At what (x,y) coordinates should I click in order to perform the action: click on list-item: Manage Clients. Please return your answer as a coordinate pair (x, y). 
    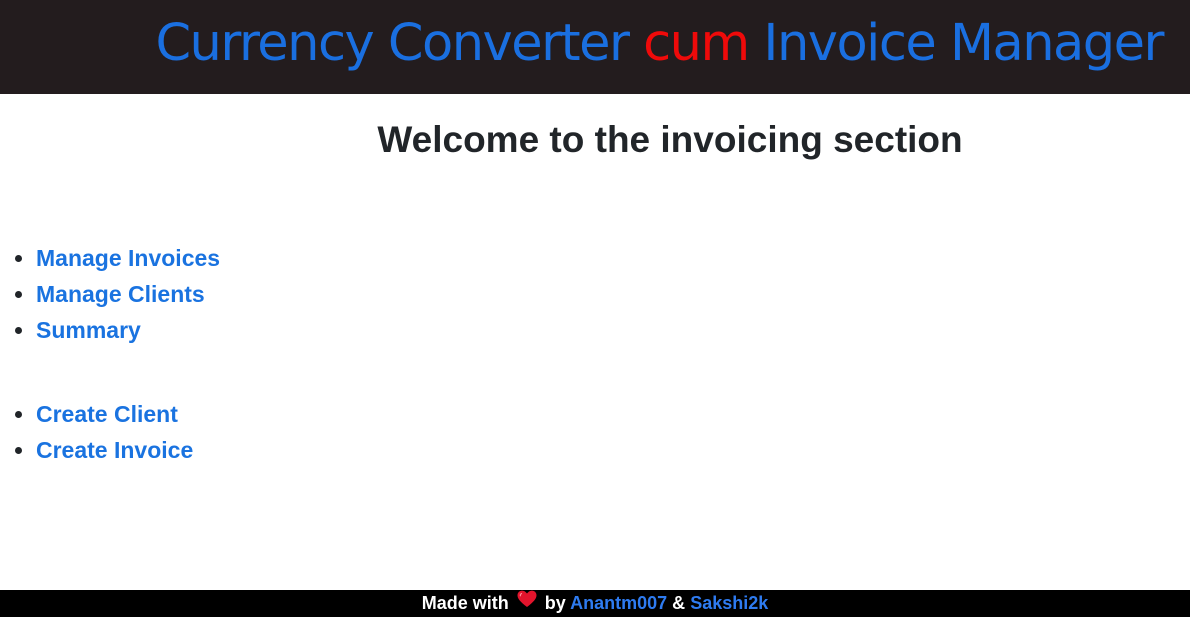
    Looking at the image, I should click on (128, 294).